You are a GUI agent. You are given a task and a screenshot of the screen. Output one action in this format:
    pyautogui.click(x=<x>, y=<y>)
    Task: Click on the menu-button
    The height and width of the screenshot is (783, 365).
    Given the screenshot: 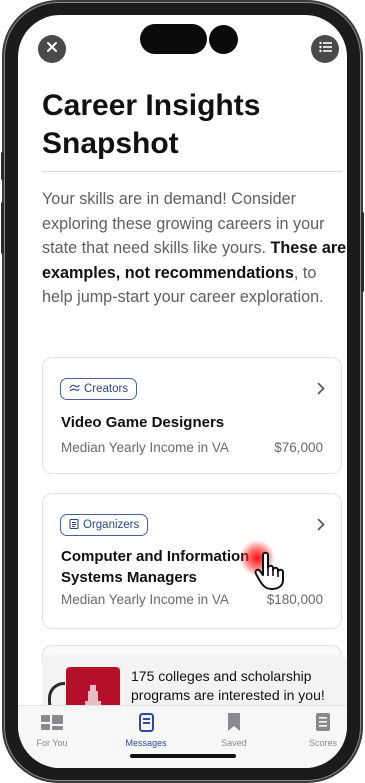 What is the action you would take?
    pyautogui.click(x=325, y=49)
    